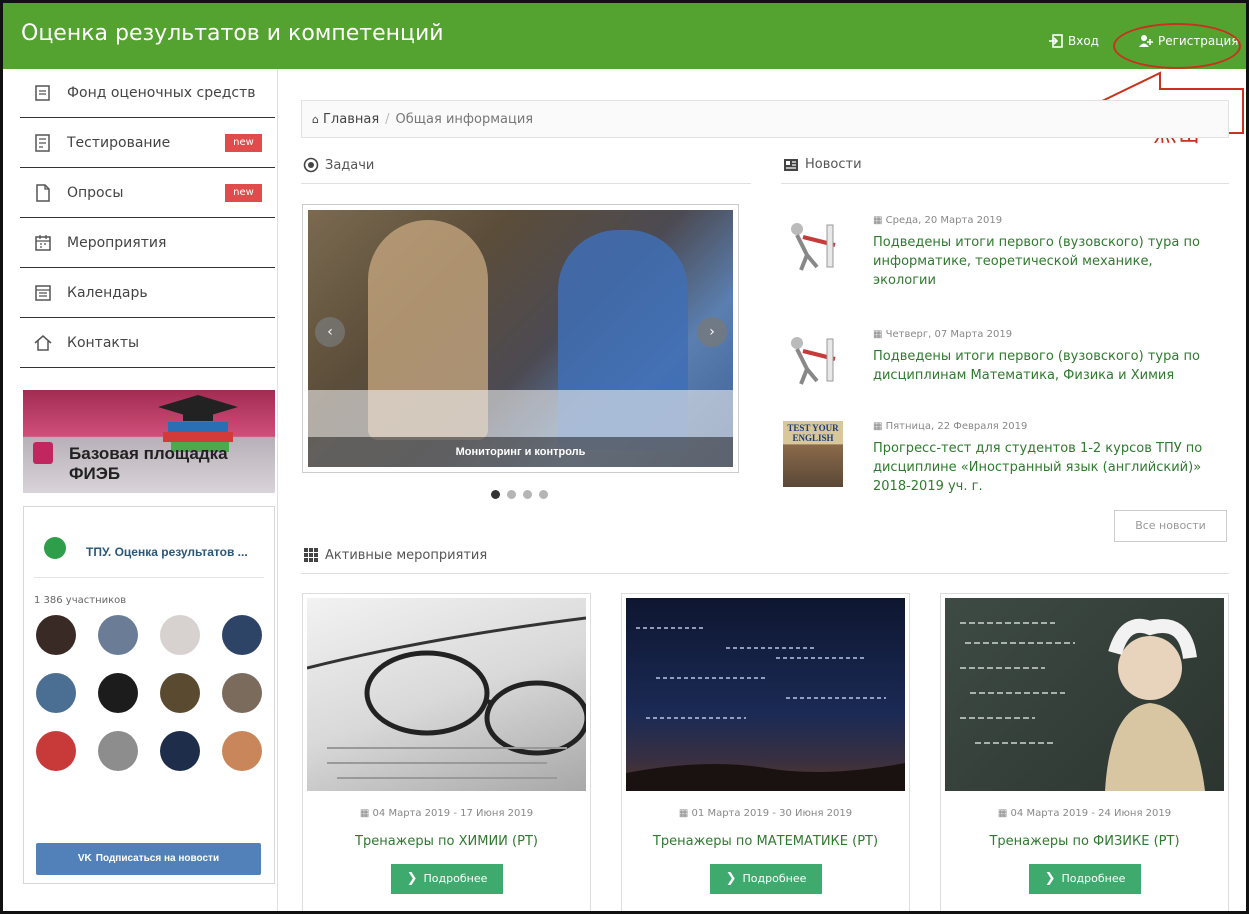 This screenshot has width=1249, height=914. I want to click on sidebar-item-calendar: Календарь, so click(147, 293).